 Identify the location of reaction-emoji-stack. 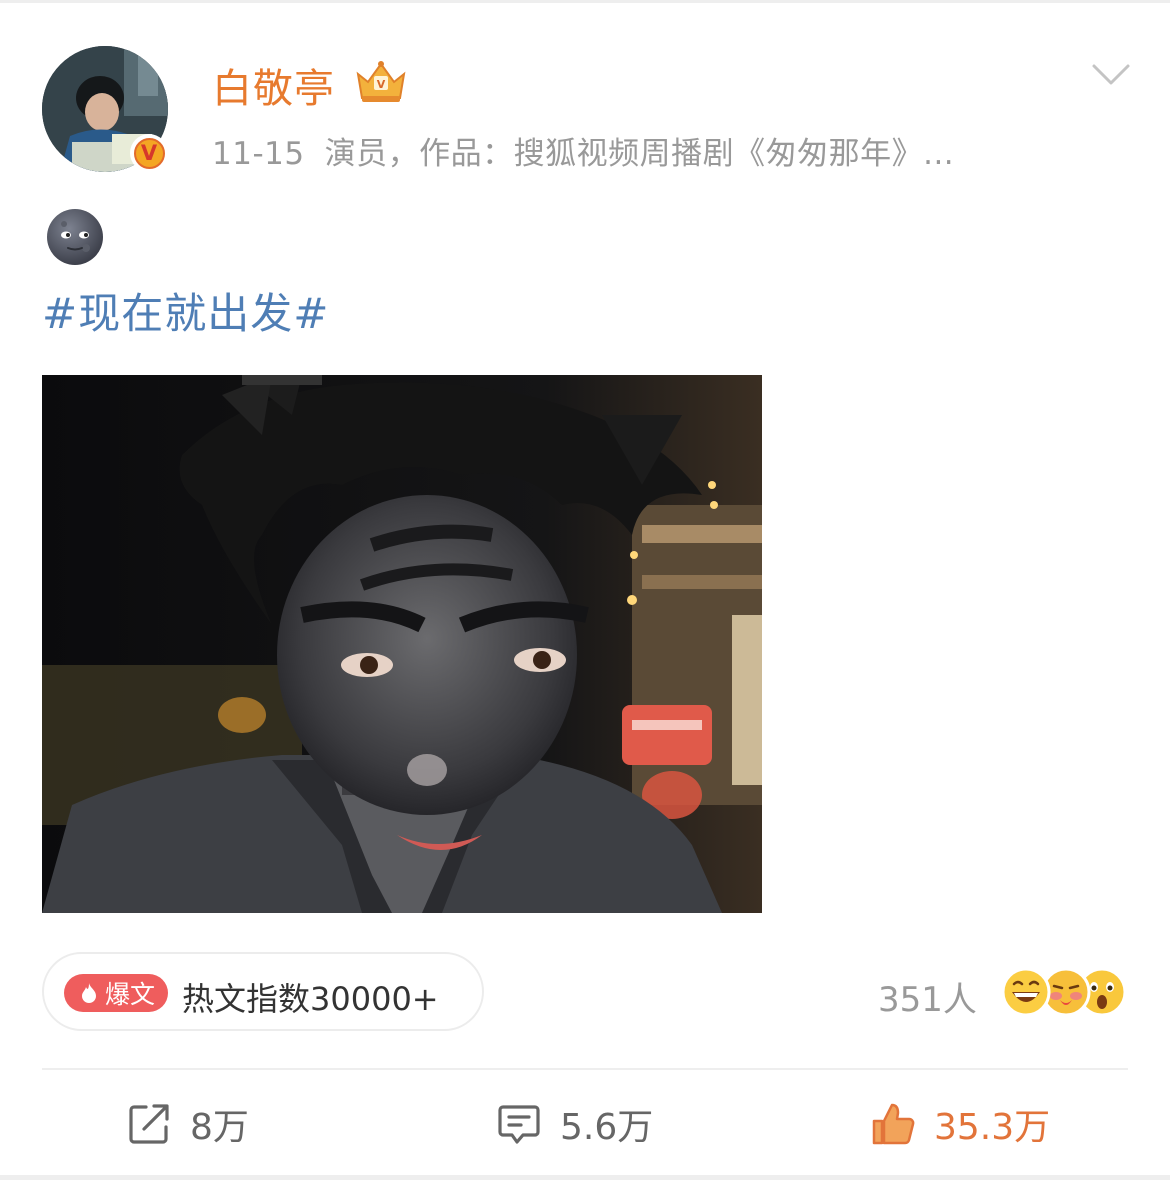
(1064, 992).